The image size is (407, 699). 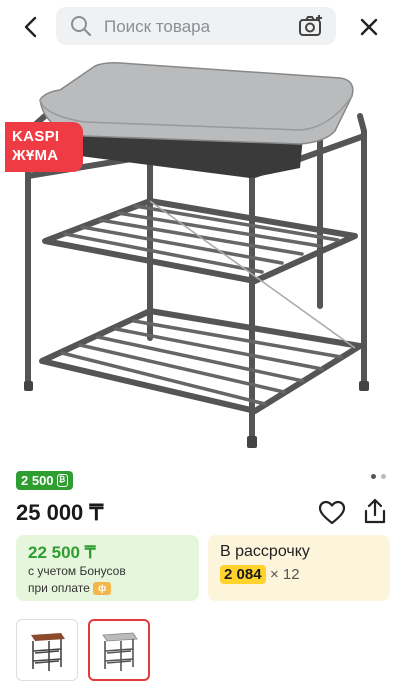 What do you see at coordinates (62, 552) in the screenshot?
I see `bonus-price: 22 500 ₸` at bounding box center [62, 552].